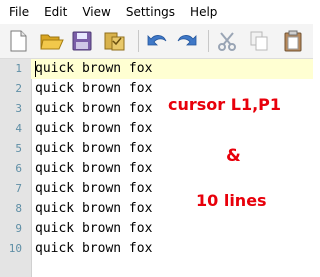  Describe the element at coordinates (233, 156) in the screenshot. I see `annotation-ampersand: &` at that location.